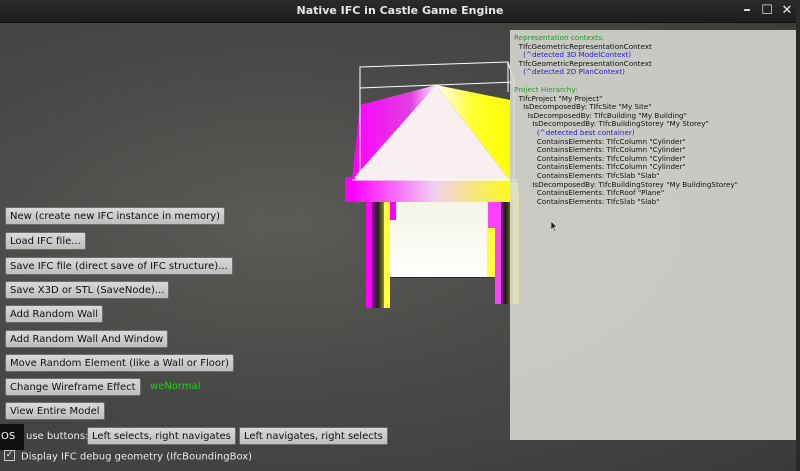 This screenshot has width=800, height=471. I want to click on add-wall-window-button: Add Random Wall And Window, so click(87, 339).